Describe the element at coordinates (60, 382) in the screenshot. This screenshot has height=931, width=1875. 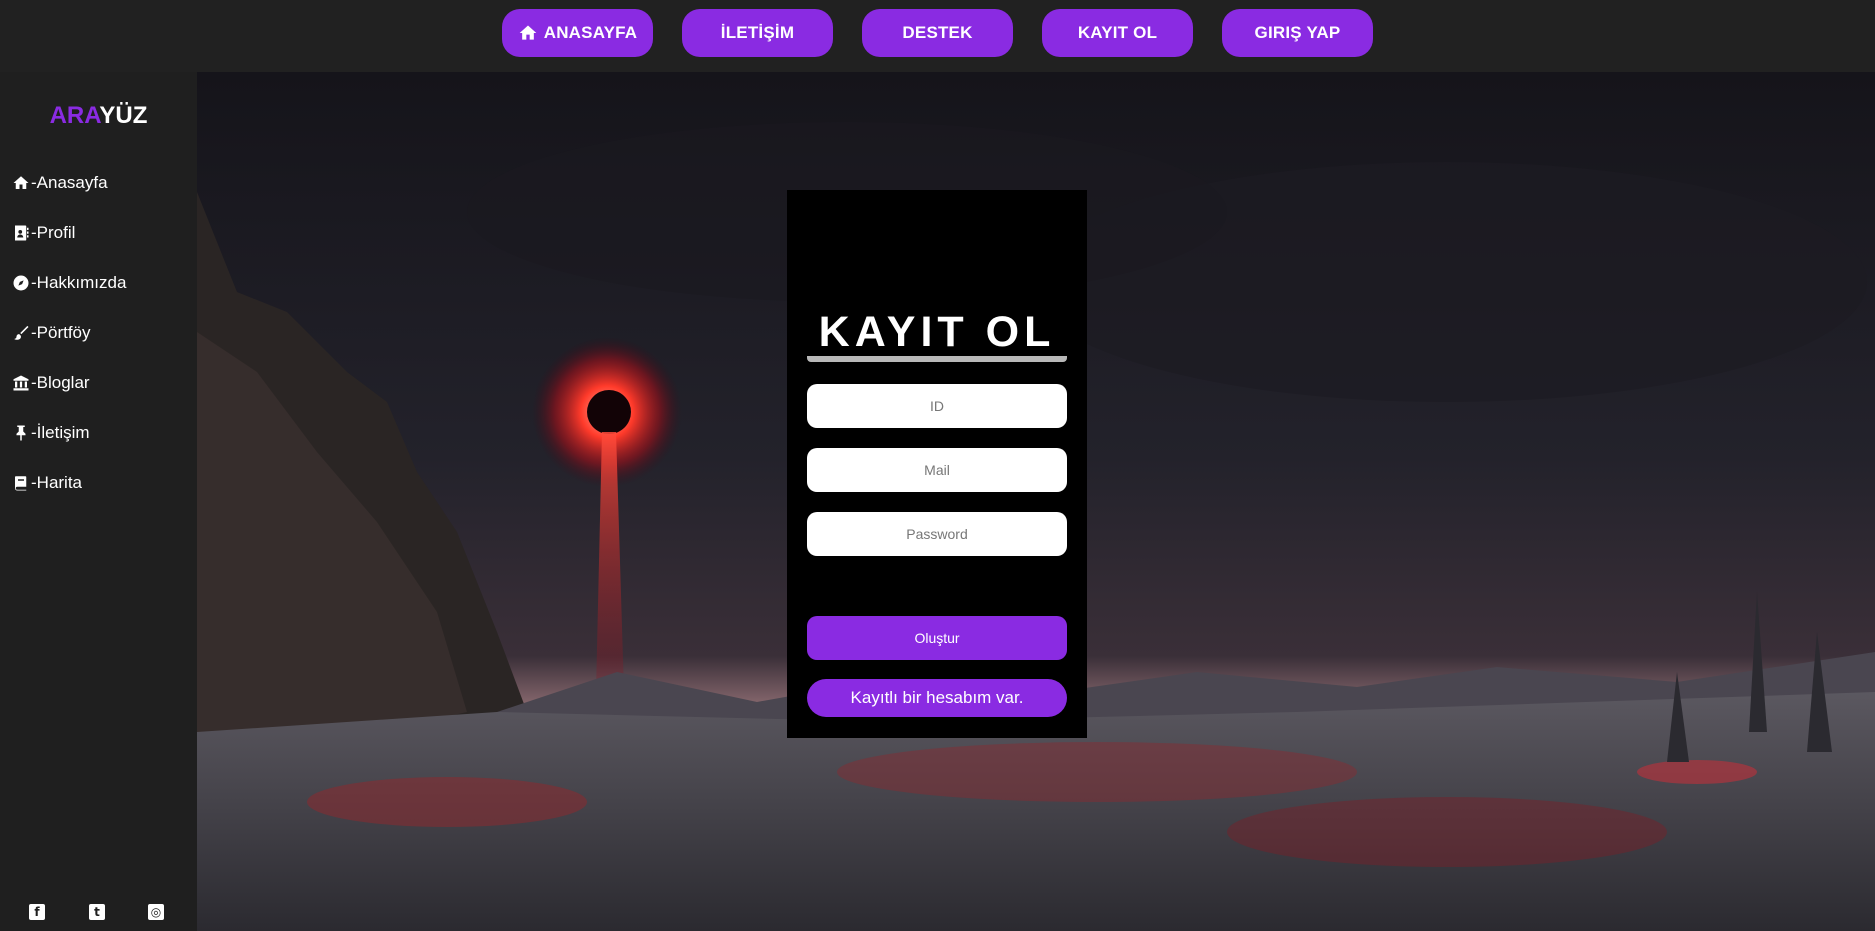
I see `sidebar-item-label: -Bloglar` at that location.